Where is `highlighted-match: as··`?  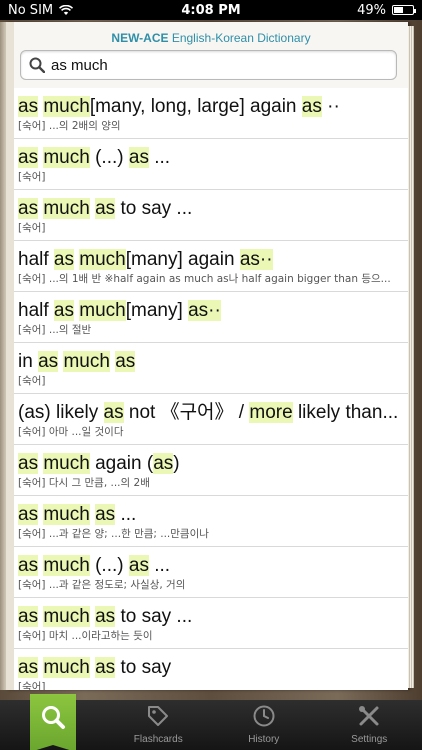
highlighted-match: as·· is located at coordinates (204, 310).